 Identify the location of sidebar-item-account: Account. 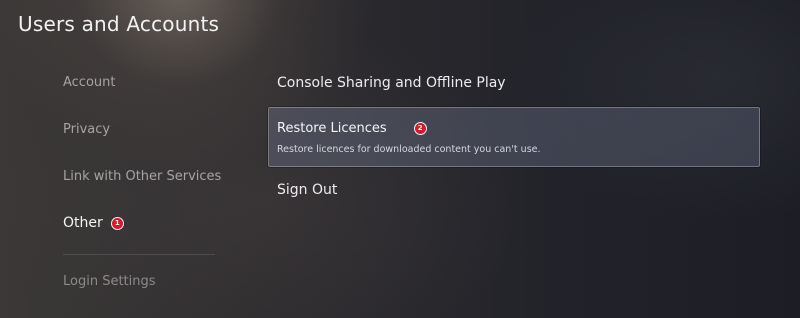
(89, 83).